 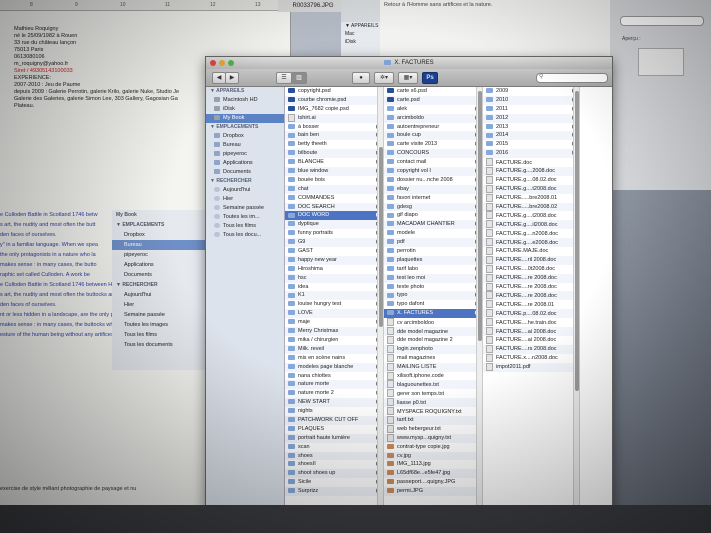 What do you see at coordinates (159, 335) in the screenshot?
I see `sidebar-item: Tous les films` at bounding box center [159, 335].